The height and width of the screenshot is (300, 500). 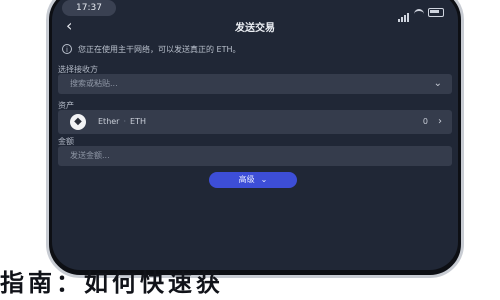 I want to click on notice-text: 您正在使用主干网络，可以发送真正的 ETH。, so click(x=159, y=49).